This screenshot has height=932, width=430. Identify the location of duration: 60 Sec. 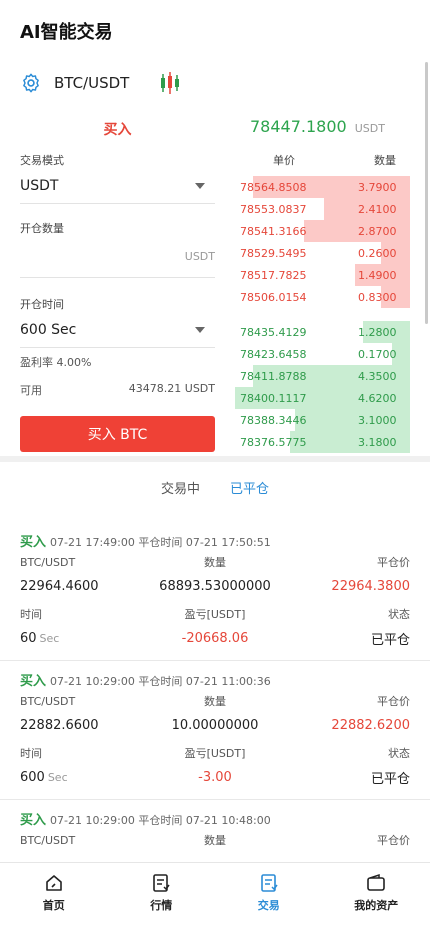
(85, 638).